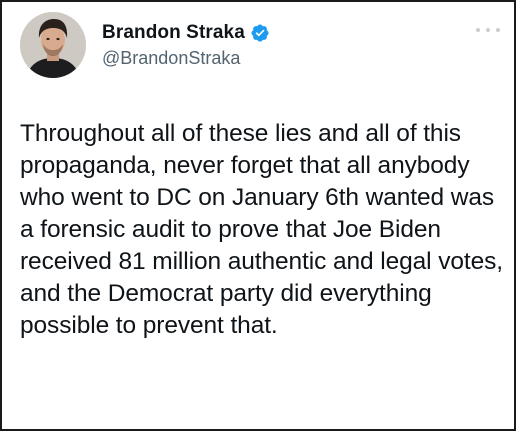 The width and height of the screenshot is (516, 431). I want to click on author-identity: Brandon Straka @BrandonStraka, so click(186, 44).